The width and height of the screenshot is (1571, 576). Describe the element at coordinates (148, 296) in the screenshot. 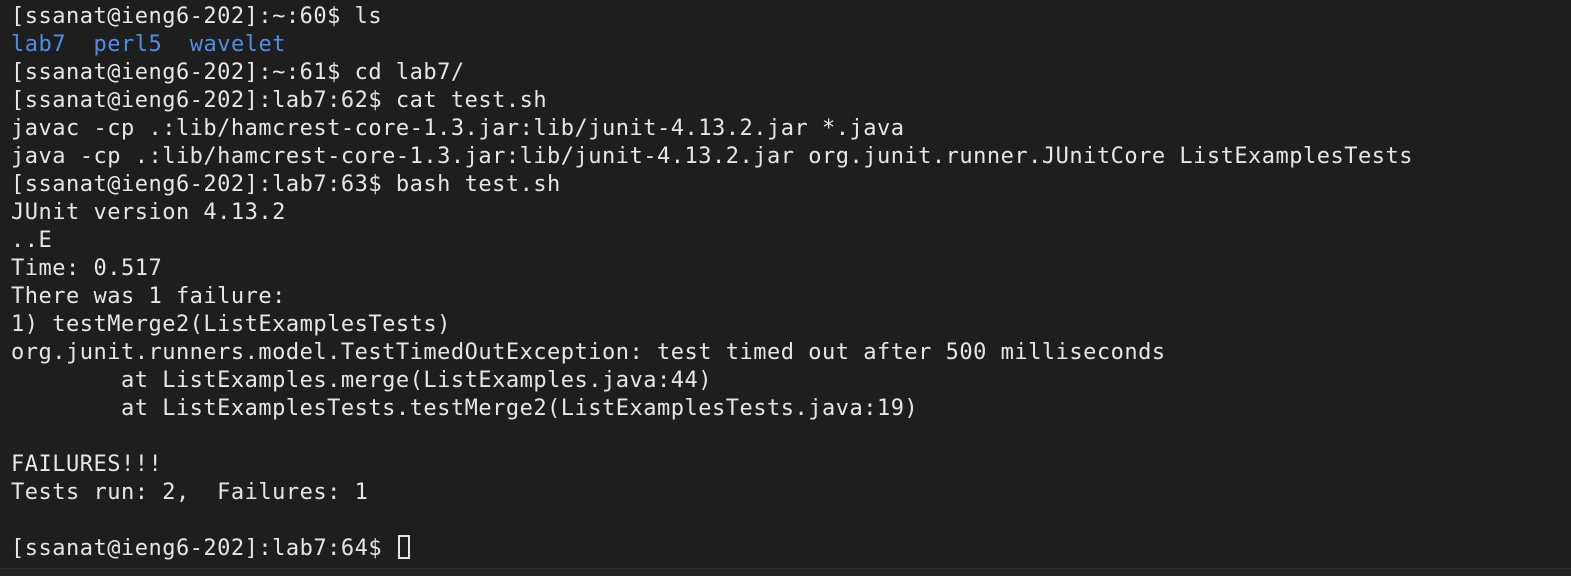

I see `terminal-line: There was 1 failure:` at that location.